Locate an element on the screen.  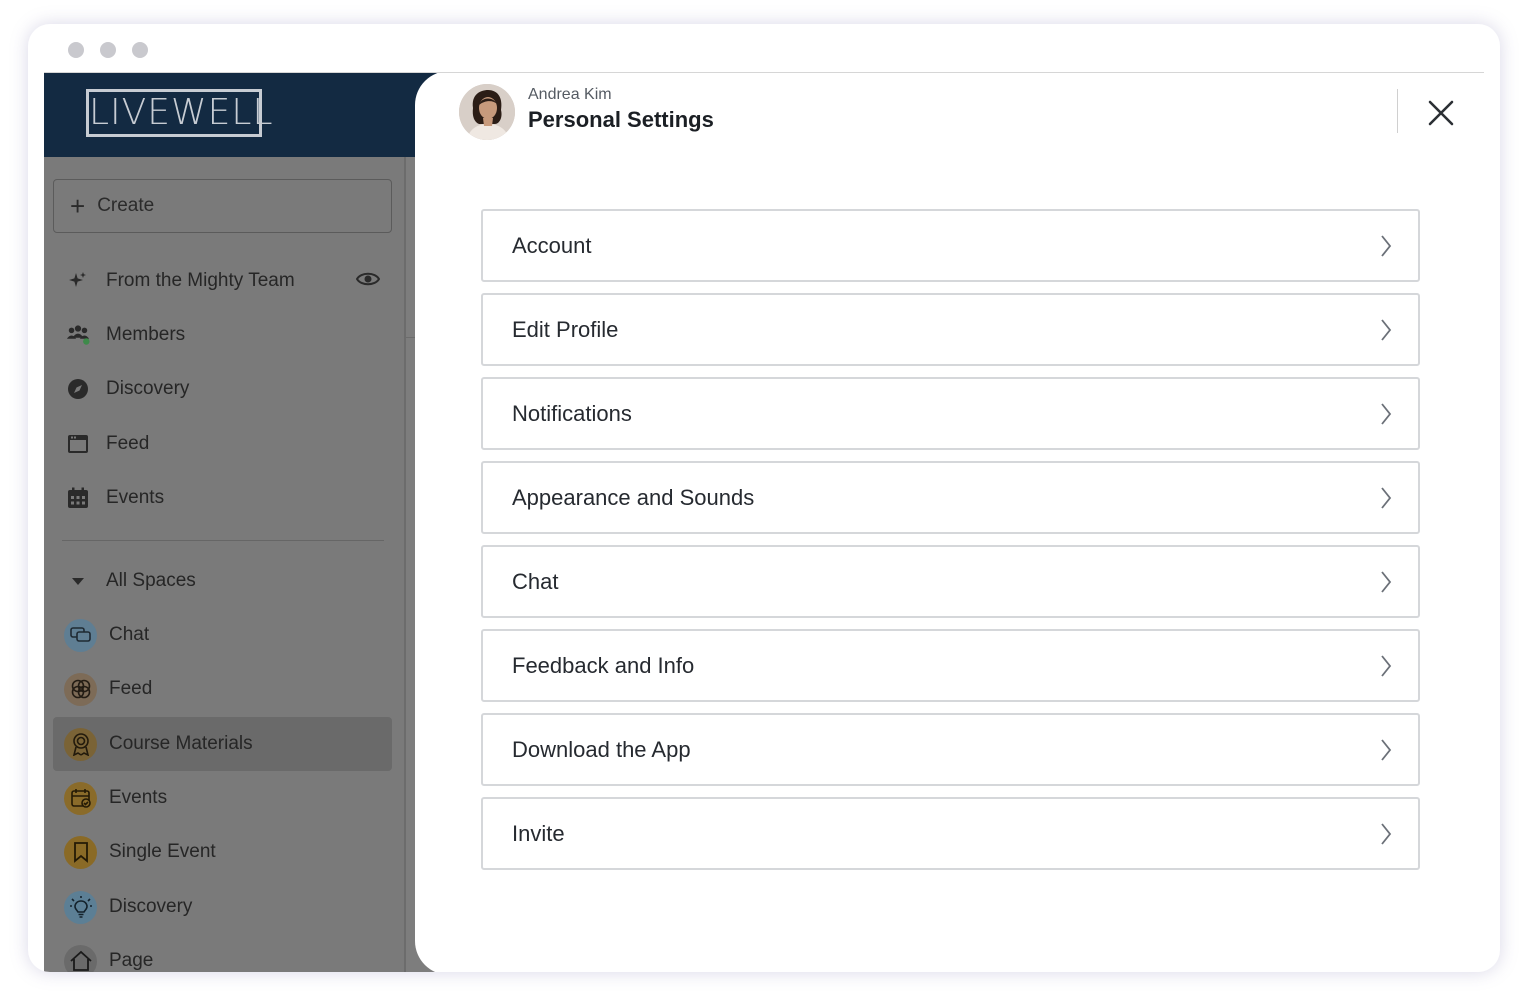
sidebar-item-feed: Feed is located at coordinates (107, 444).